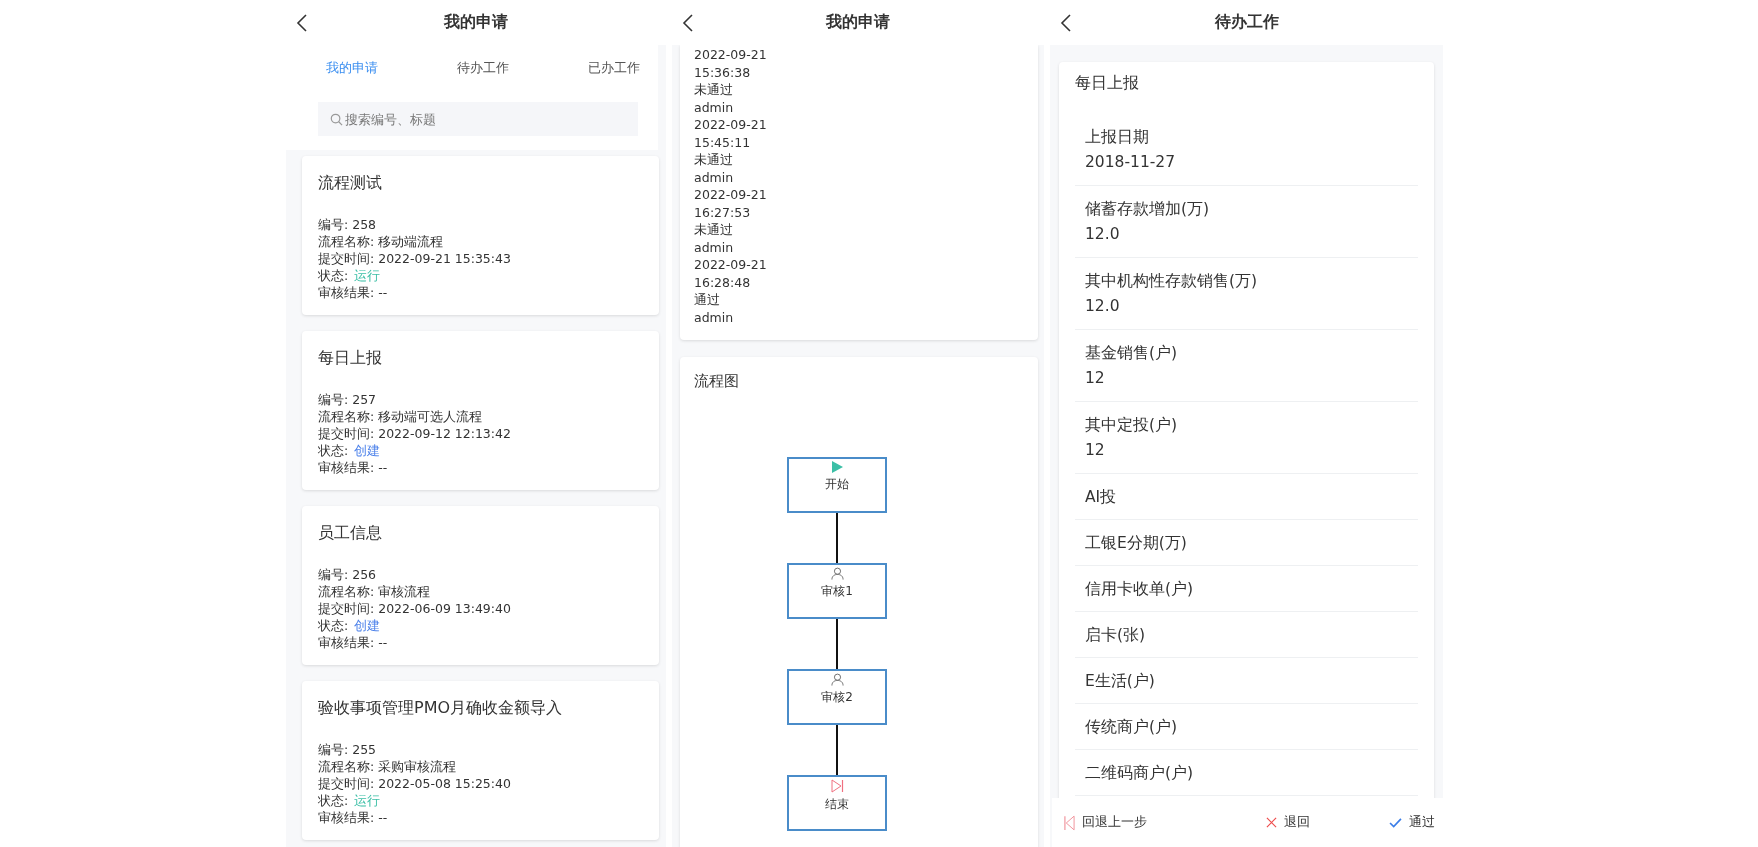  I want to click on field-value: 2018-11-27, so click(1131, 162).